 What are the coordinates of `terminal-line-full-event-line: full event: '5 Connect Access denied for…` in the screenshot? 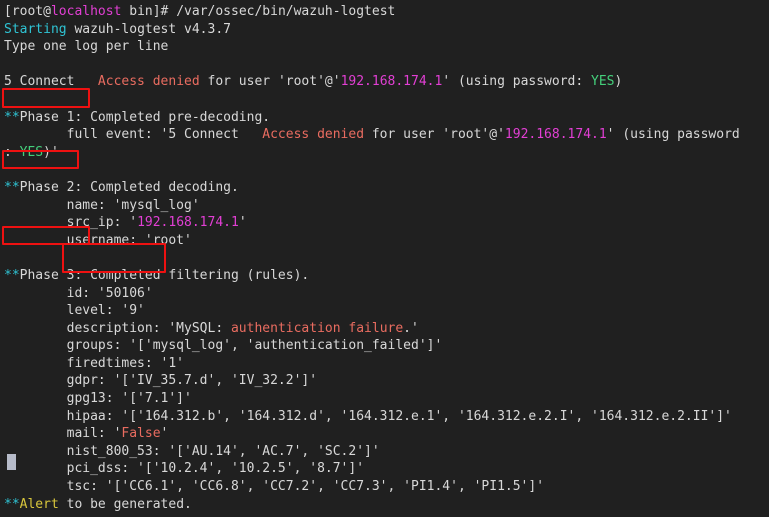 It's located at (386, 135).